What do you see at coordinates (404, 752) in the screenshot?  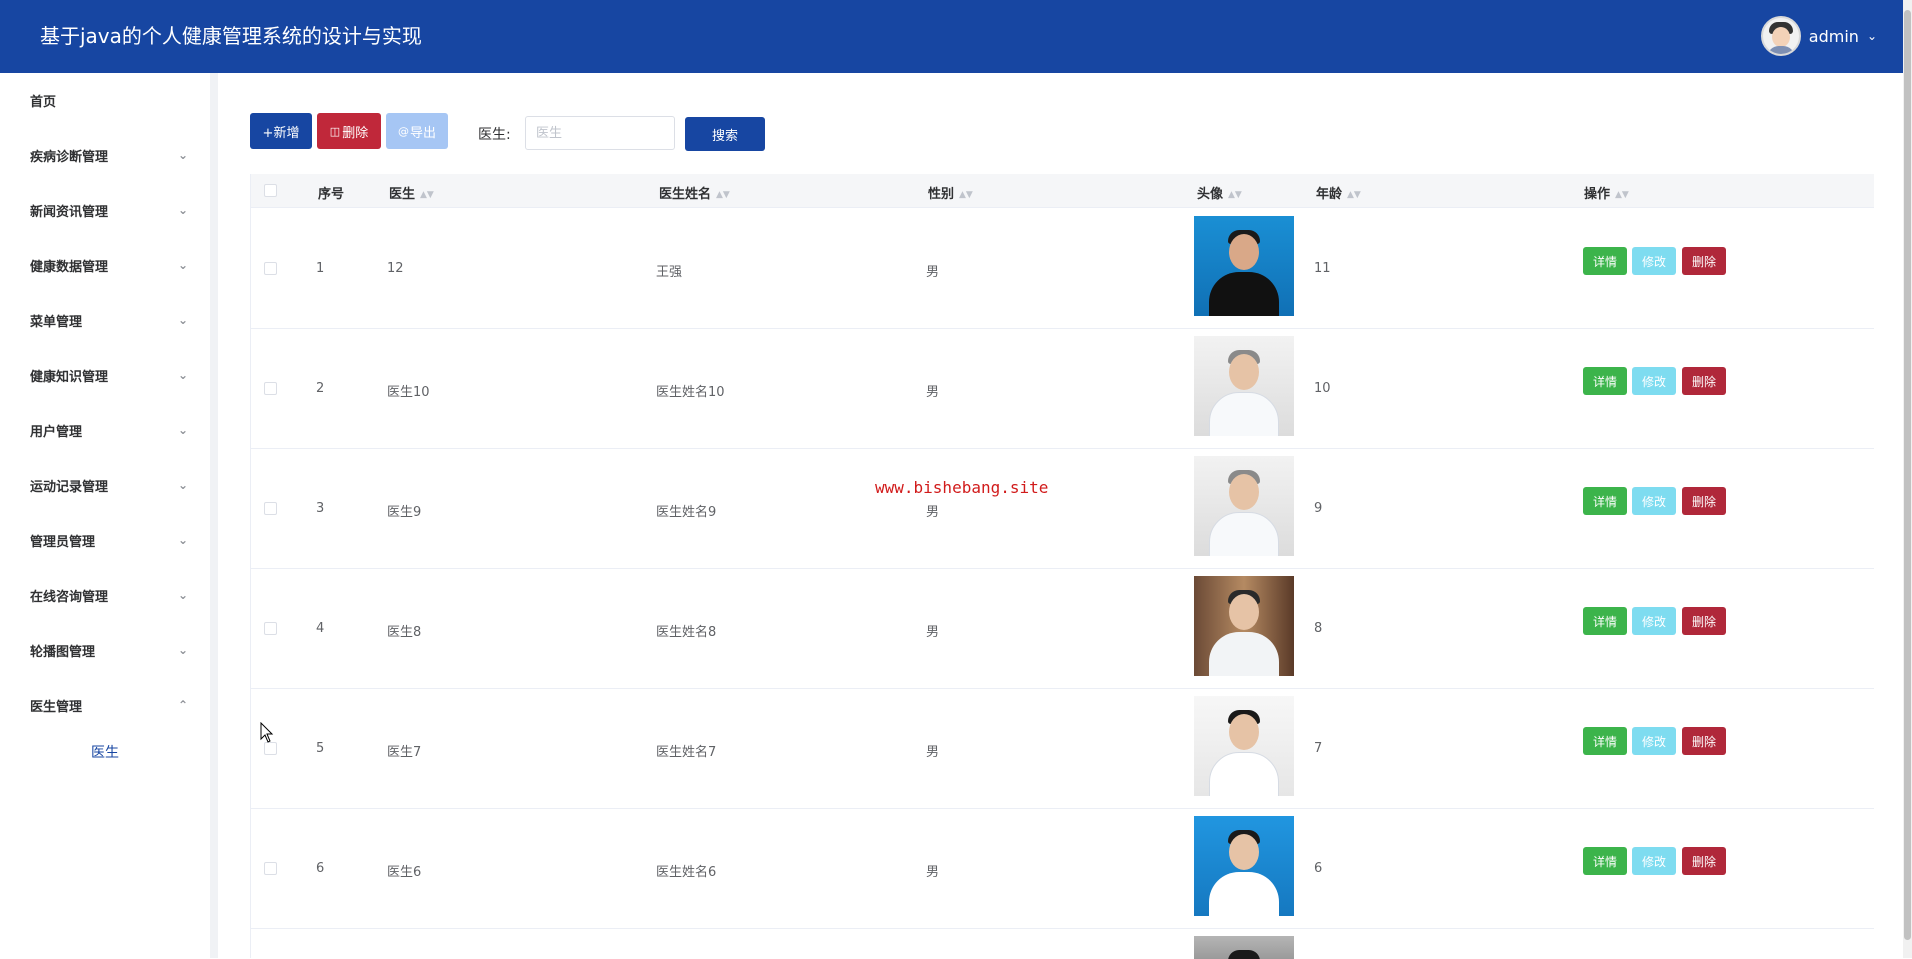 I see `cell-doctor: 医生7` at bounding box center [404, 752].